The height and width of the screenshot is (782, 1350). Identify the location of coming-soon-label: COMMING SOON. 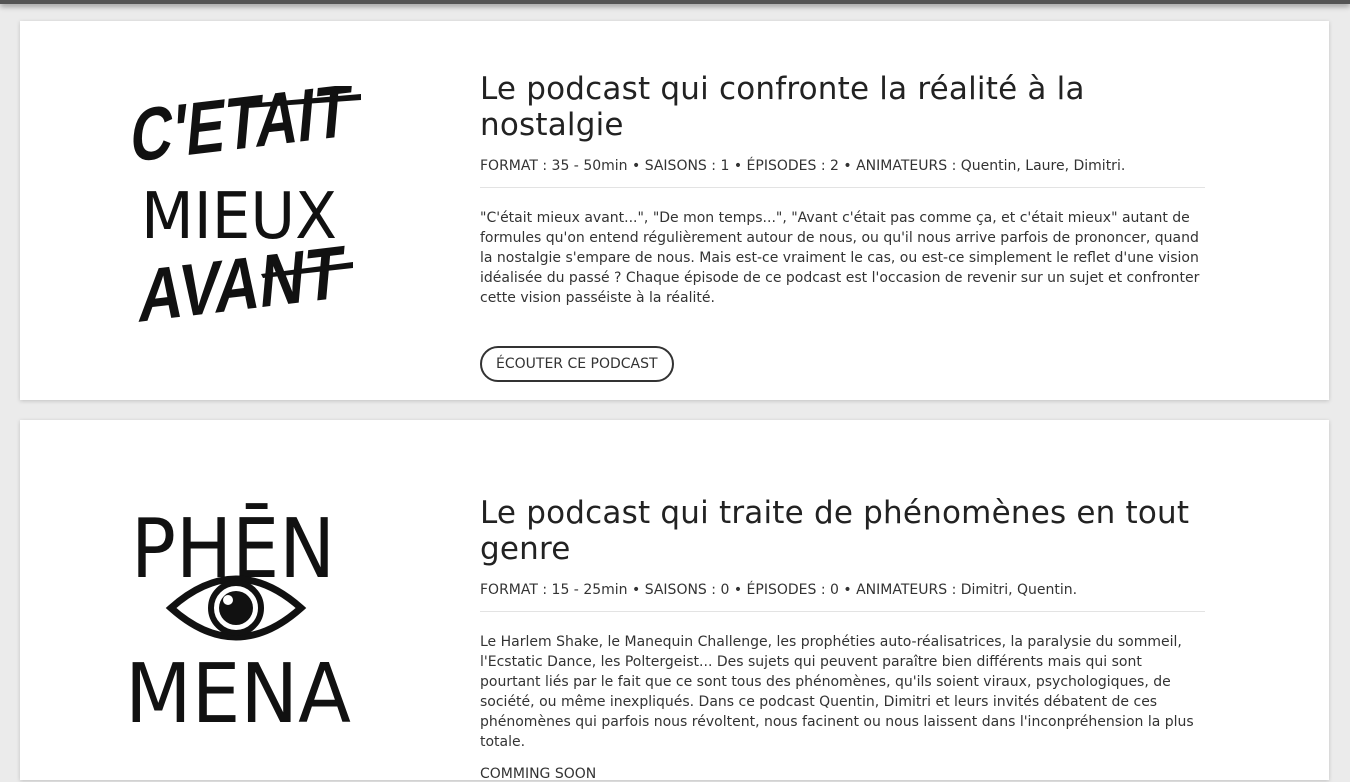
(538, 774).